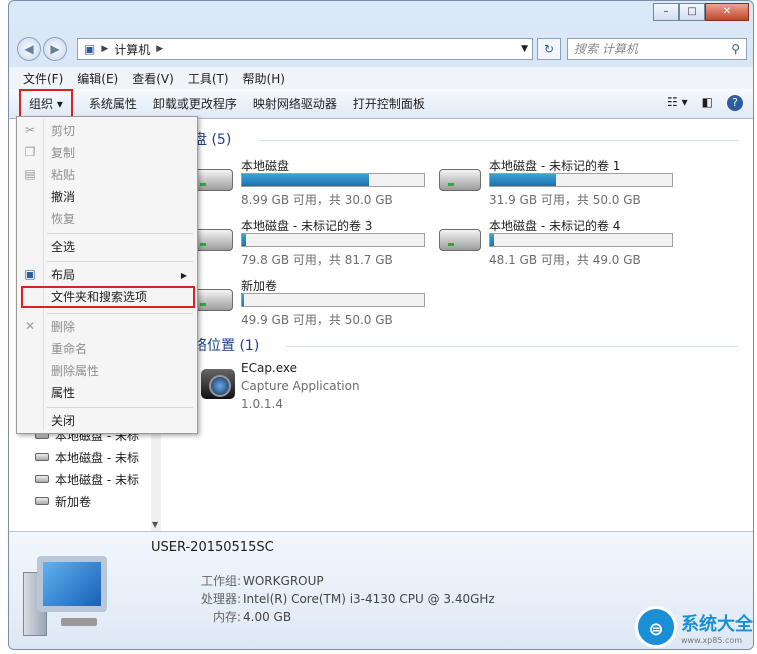 This screenshot has width=757, height=654. What do you see at coordinates (264, 78) in the screenshot?
I see `menu-help: 帮助(H)` at bounding box center [264, 78].